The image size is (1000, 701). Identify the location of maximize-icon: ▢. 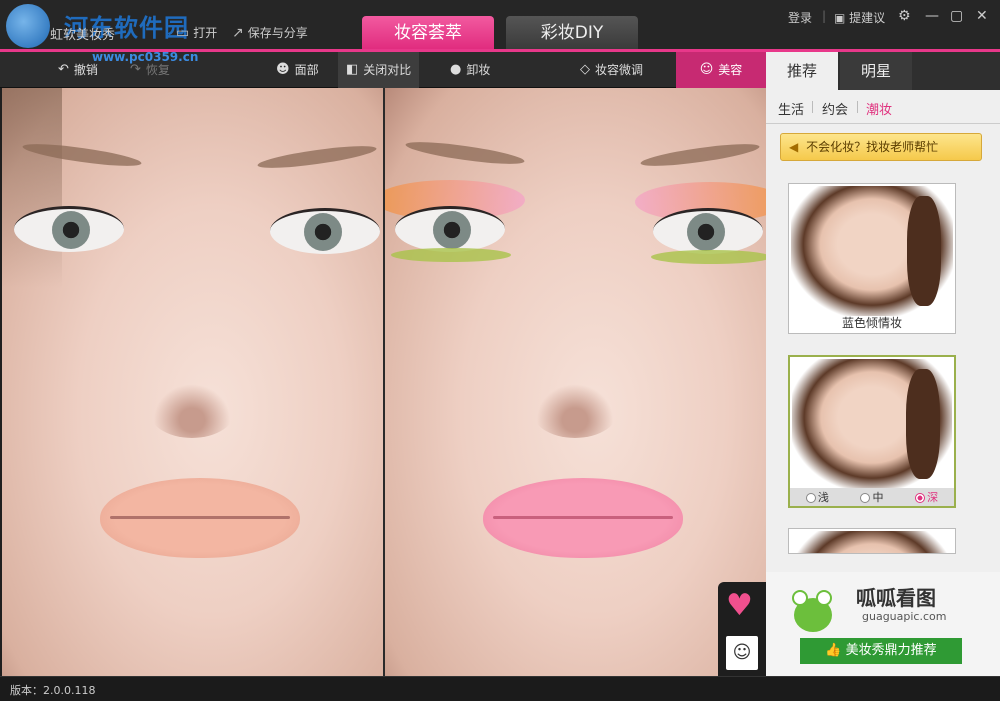
(956, 16).